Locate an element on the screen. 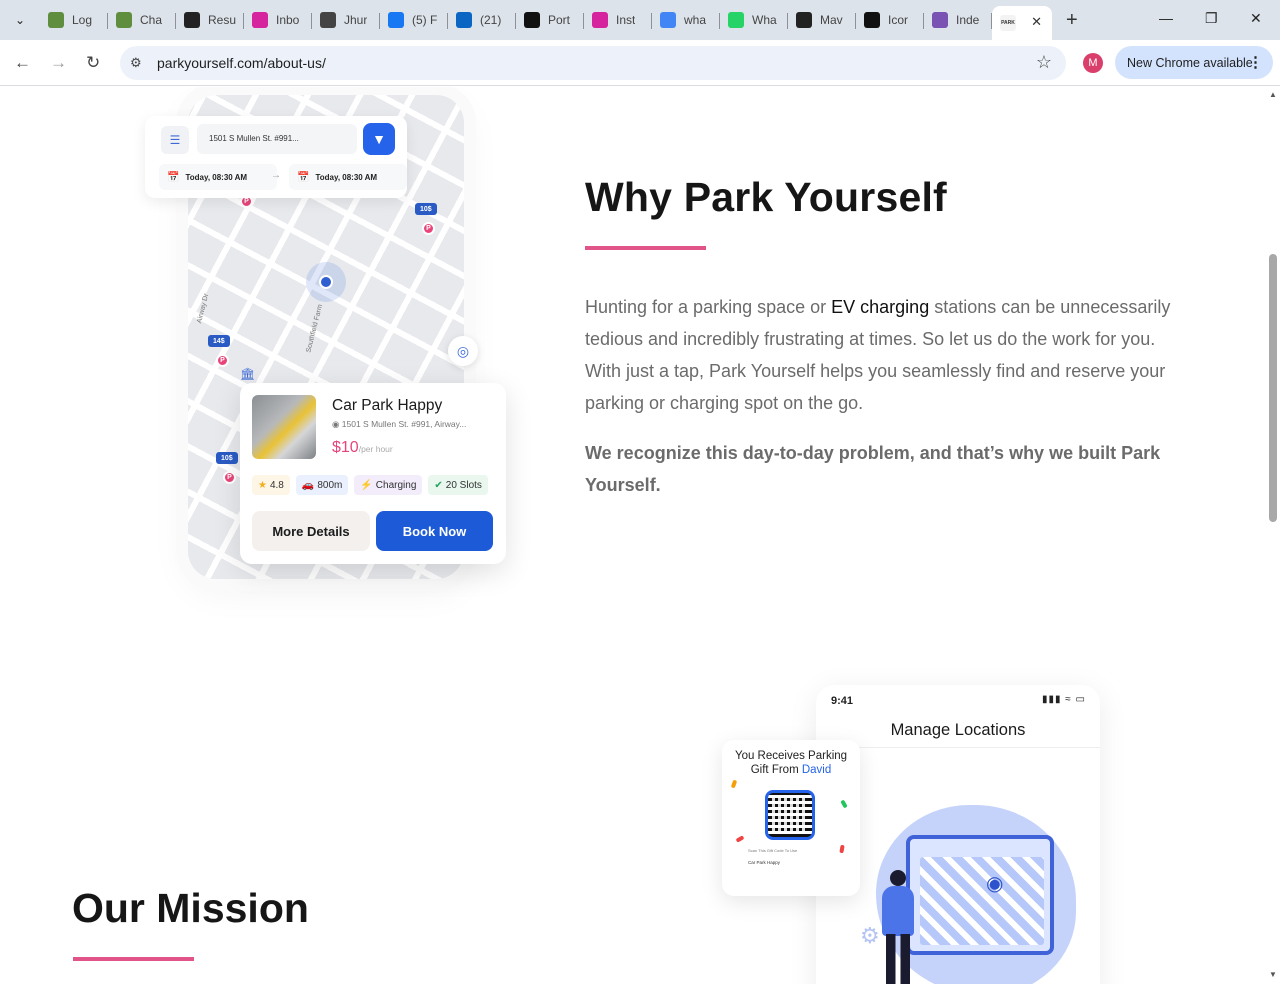 The height and width of the screenshot is (984, 1280). date-from: 📅 Today, 08:30 AM is located at coordinates (218, 177).